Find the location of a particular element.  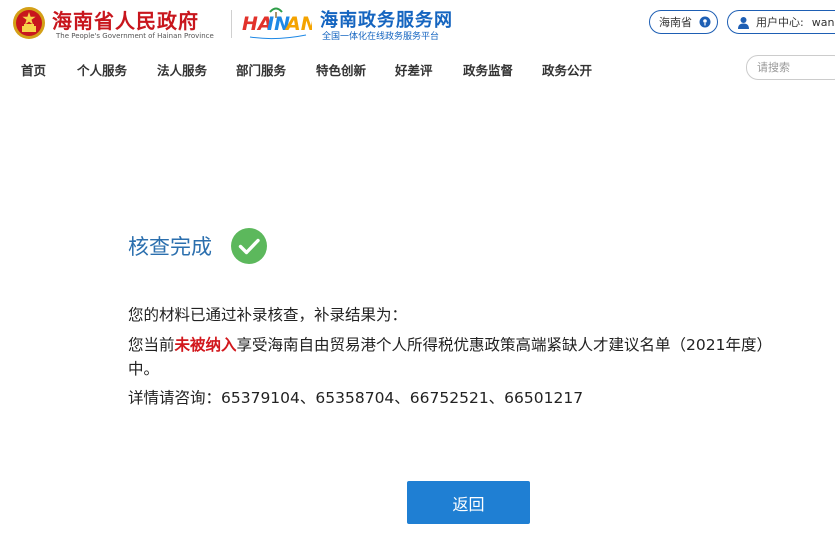

user-center-label: 用户中心: is located at coordinates (780, 22).